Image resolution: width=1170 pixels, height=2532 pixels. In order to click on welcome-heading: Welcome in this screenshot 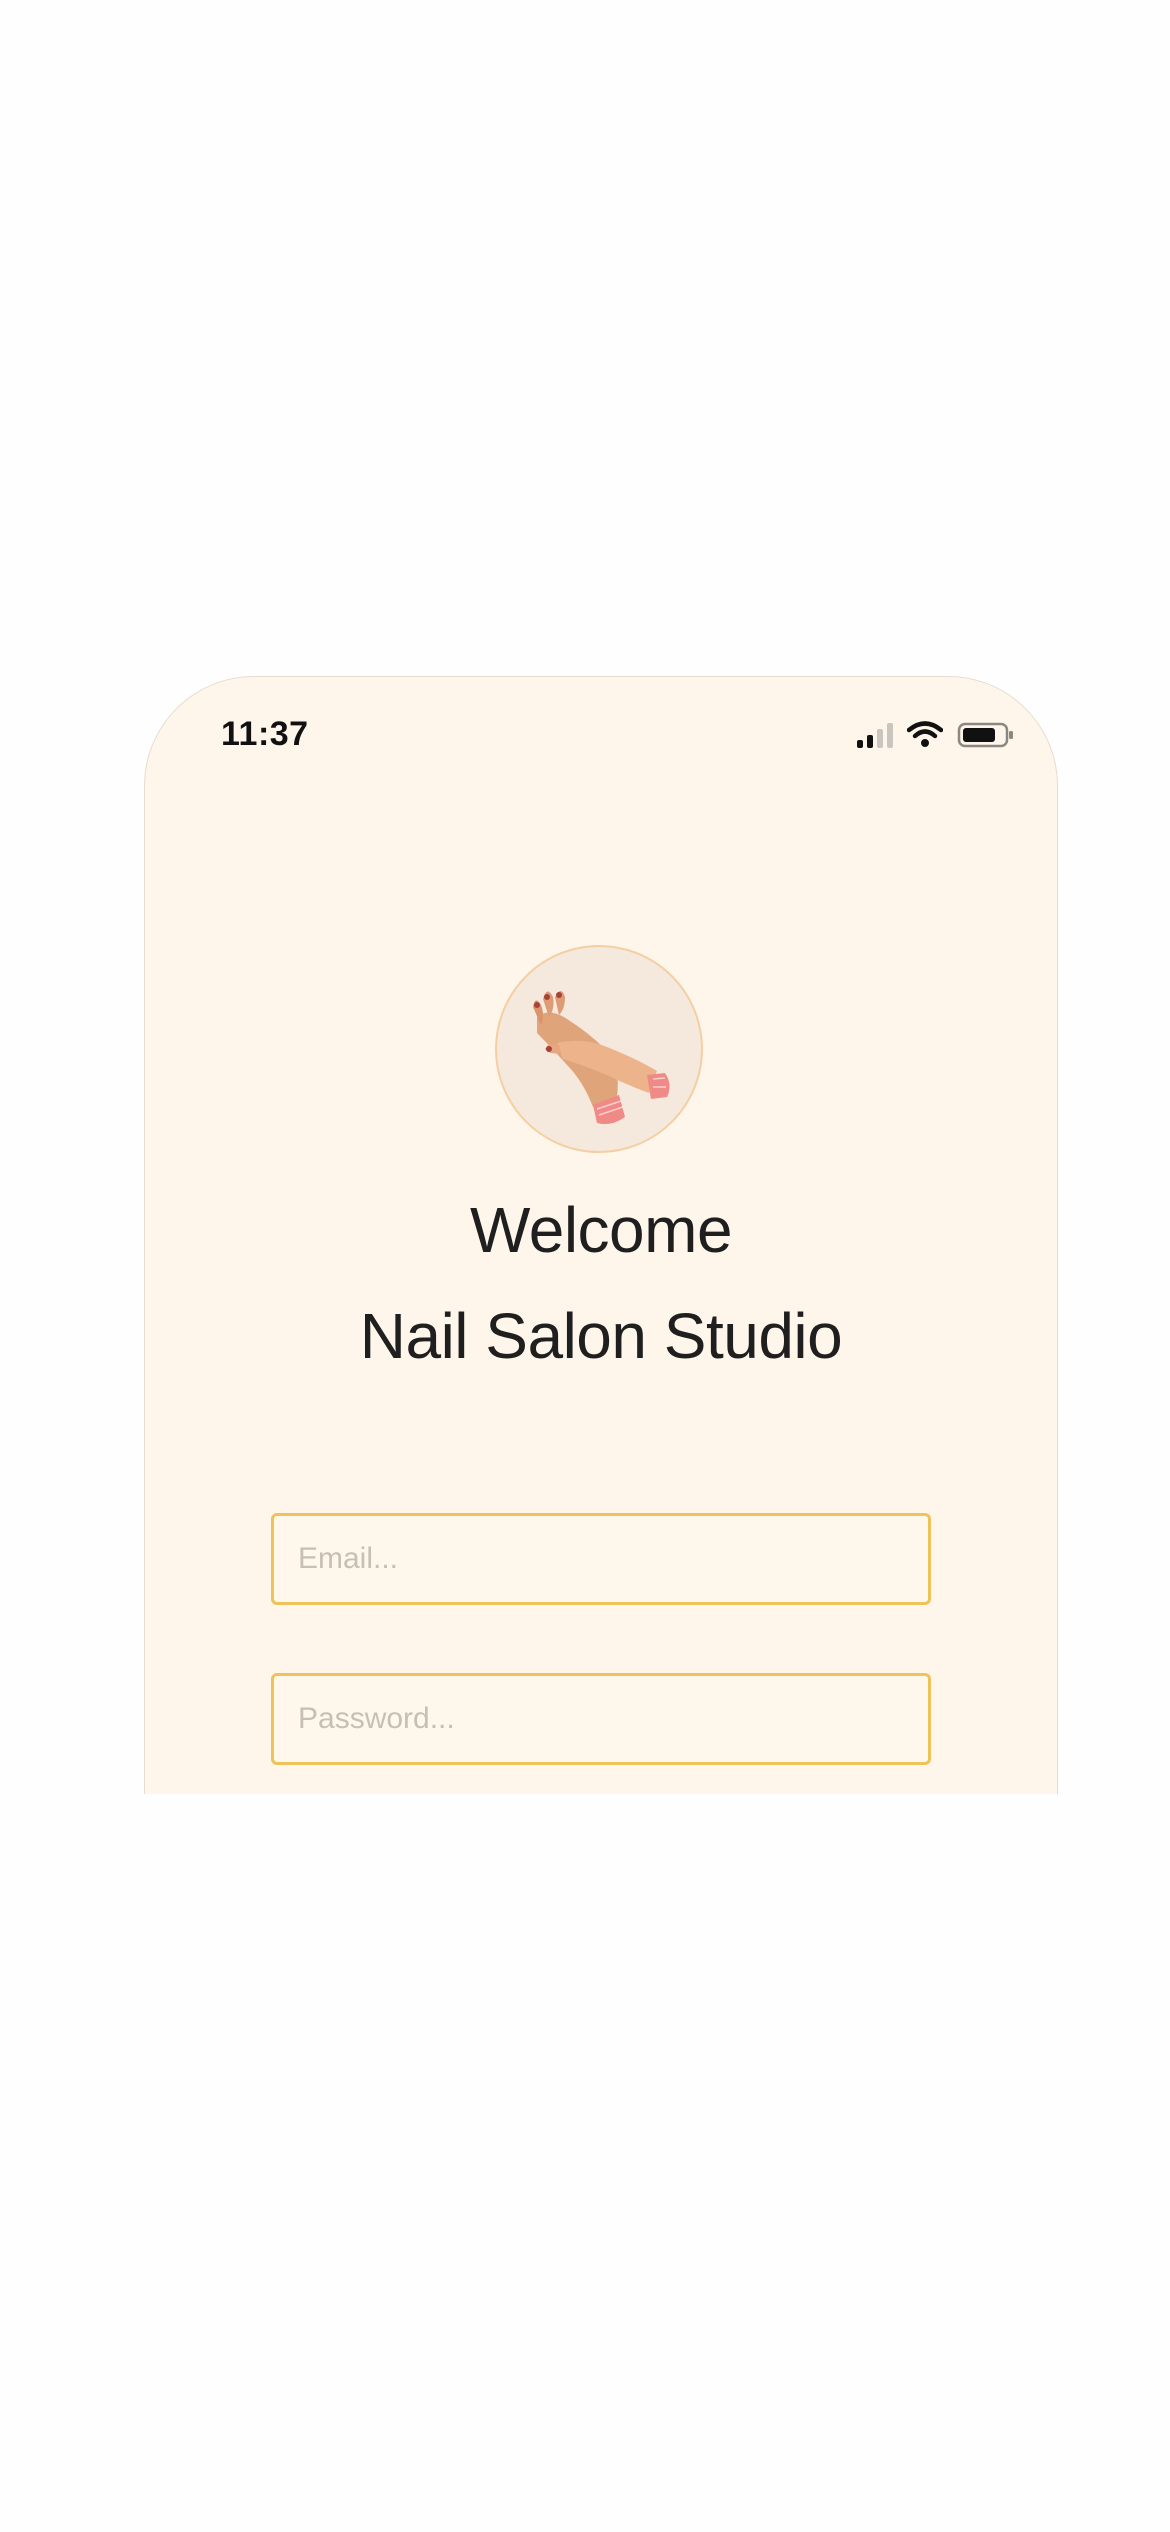, I will do `click(601, 1230)`.